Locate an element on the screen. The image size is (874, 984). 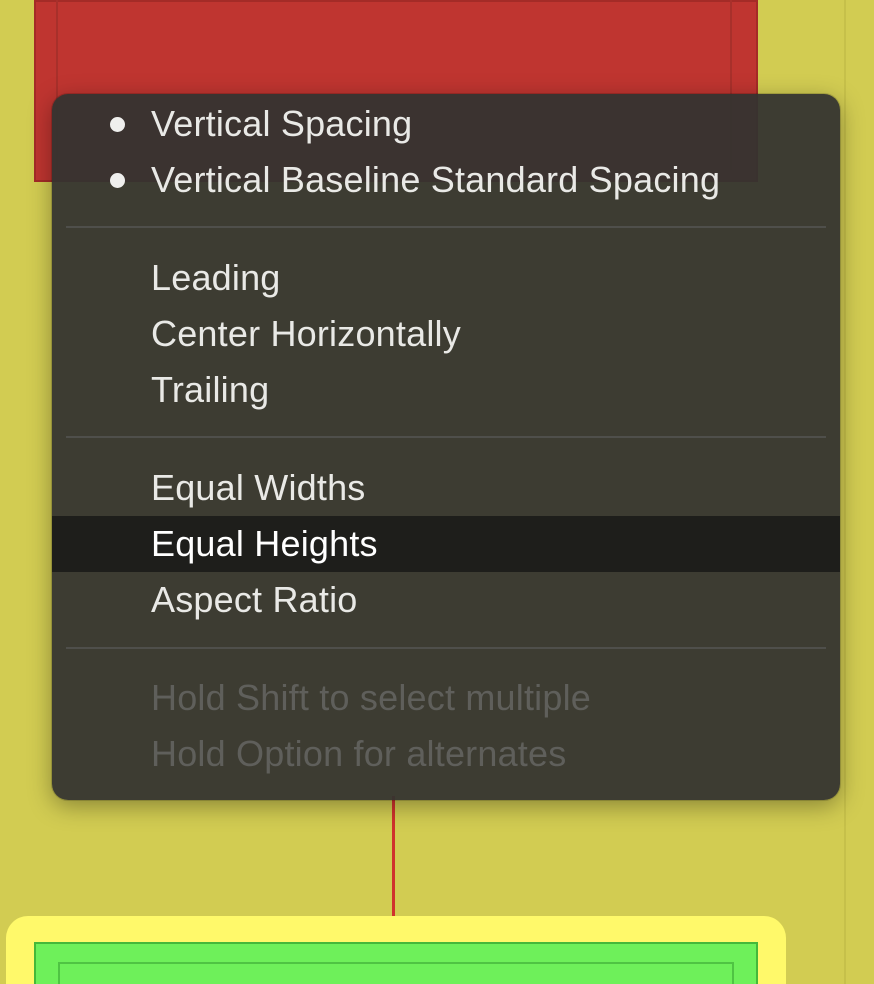
menu-hint-shift: Hold Shift to select multiple is located at coordinates (446, 698).